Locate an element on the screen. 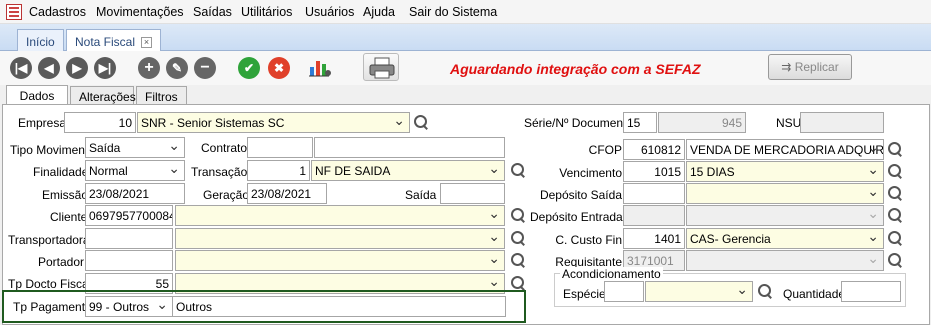 The image size is (931, 325). search-requisitante-icon is located at coordinates (895, 260).